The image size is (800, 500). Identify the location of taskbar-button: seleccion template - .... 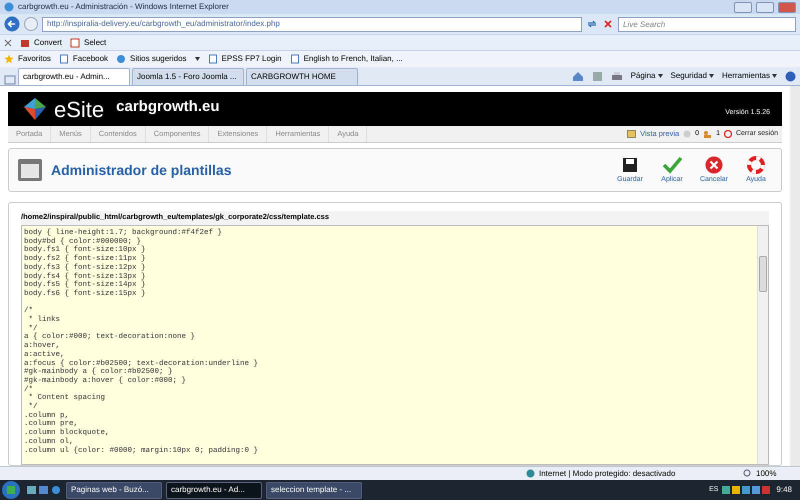
(314, 490).